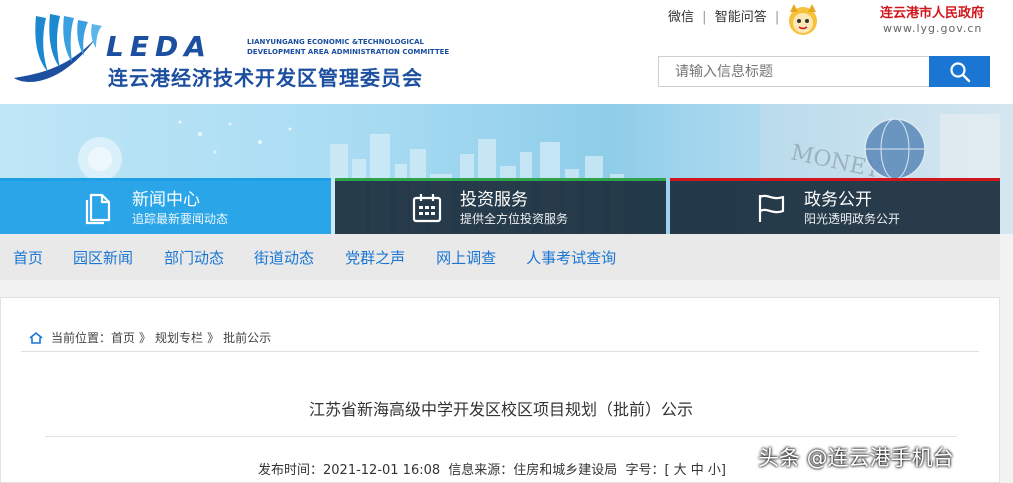 This screenshot has width=1013, height=483. I want to click on service-subtitle: 提供全方位投资服务, so click(514, 218).